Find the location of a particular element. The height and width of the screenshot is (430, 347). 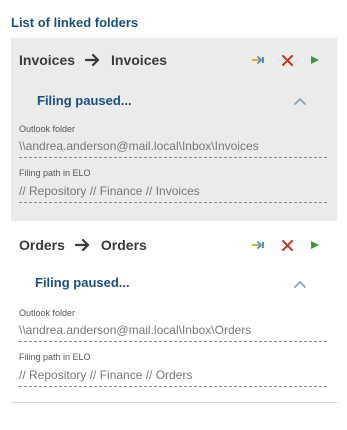

folder-link-title: Orders Orders is located at coordinates (83, 245).